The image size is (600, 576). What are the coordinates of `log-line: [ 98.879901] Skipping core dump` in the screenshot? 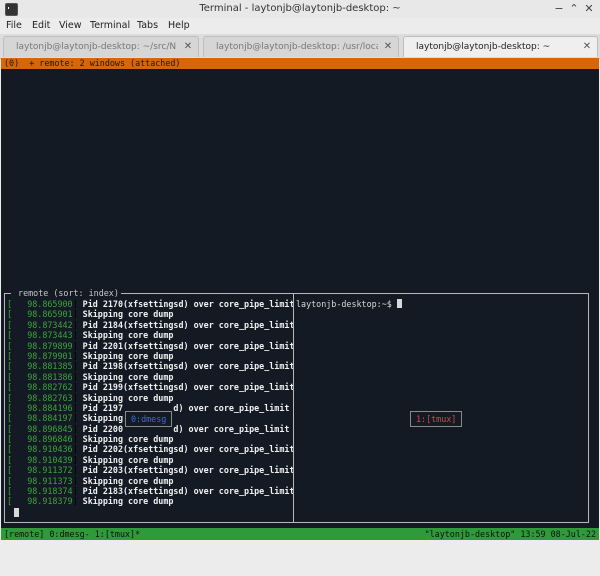 It's located at (90, 355).